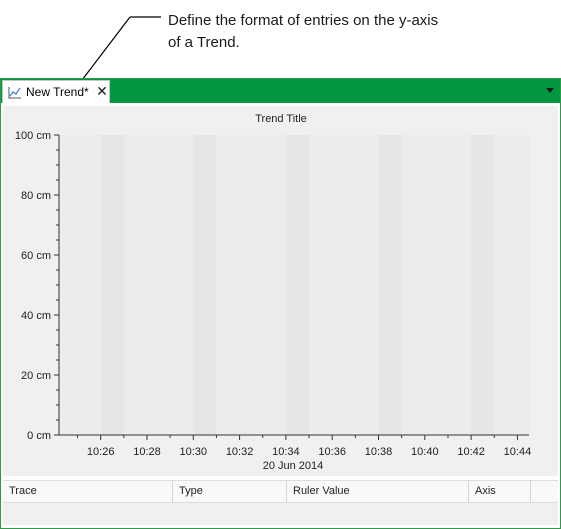  What do you see at coordinates (147, 452) in the screenshot?
I see `x-tick-label: 10:28` at bounding box center [147, 452].